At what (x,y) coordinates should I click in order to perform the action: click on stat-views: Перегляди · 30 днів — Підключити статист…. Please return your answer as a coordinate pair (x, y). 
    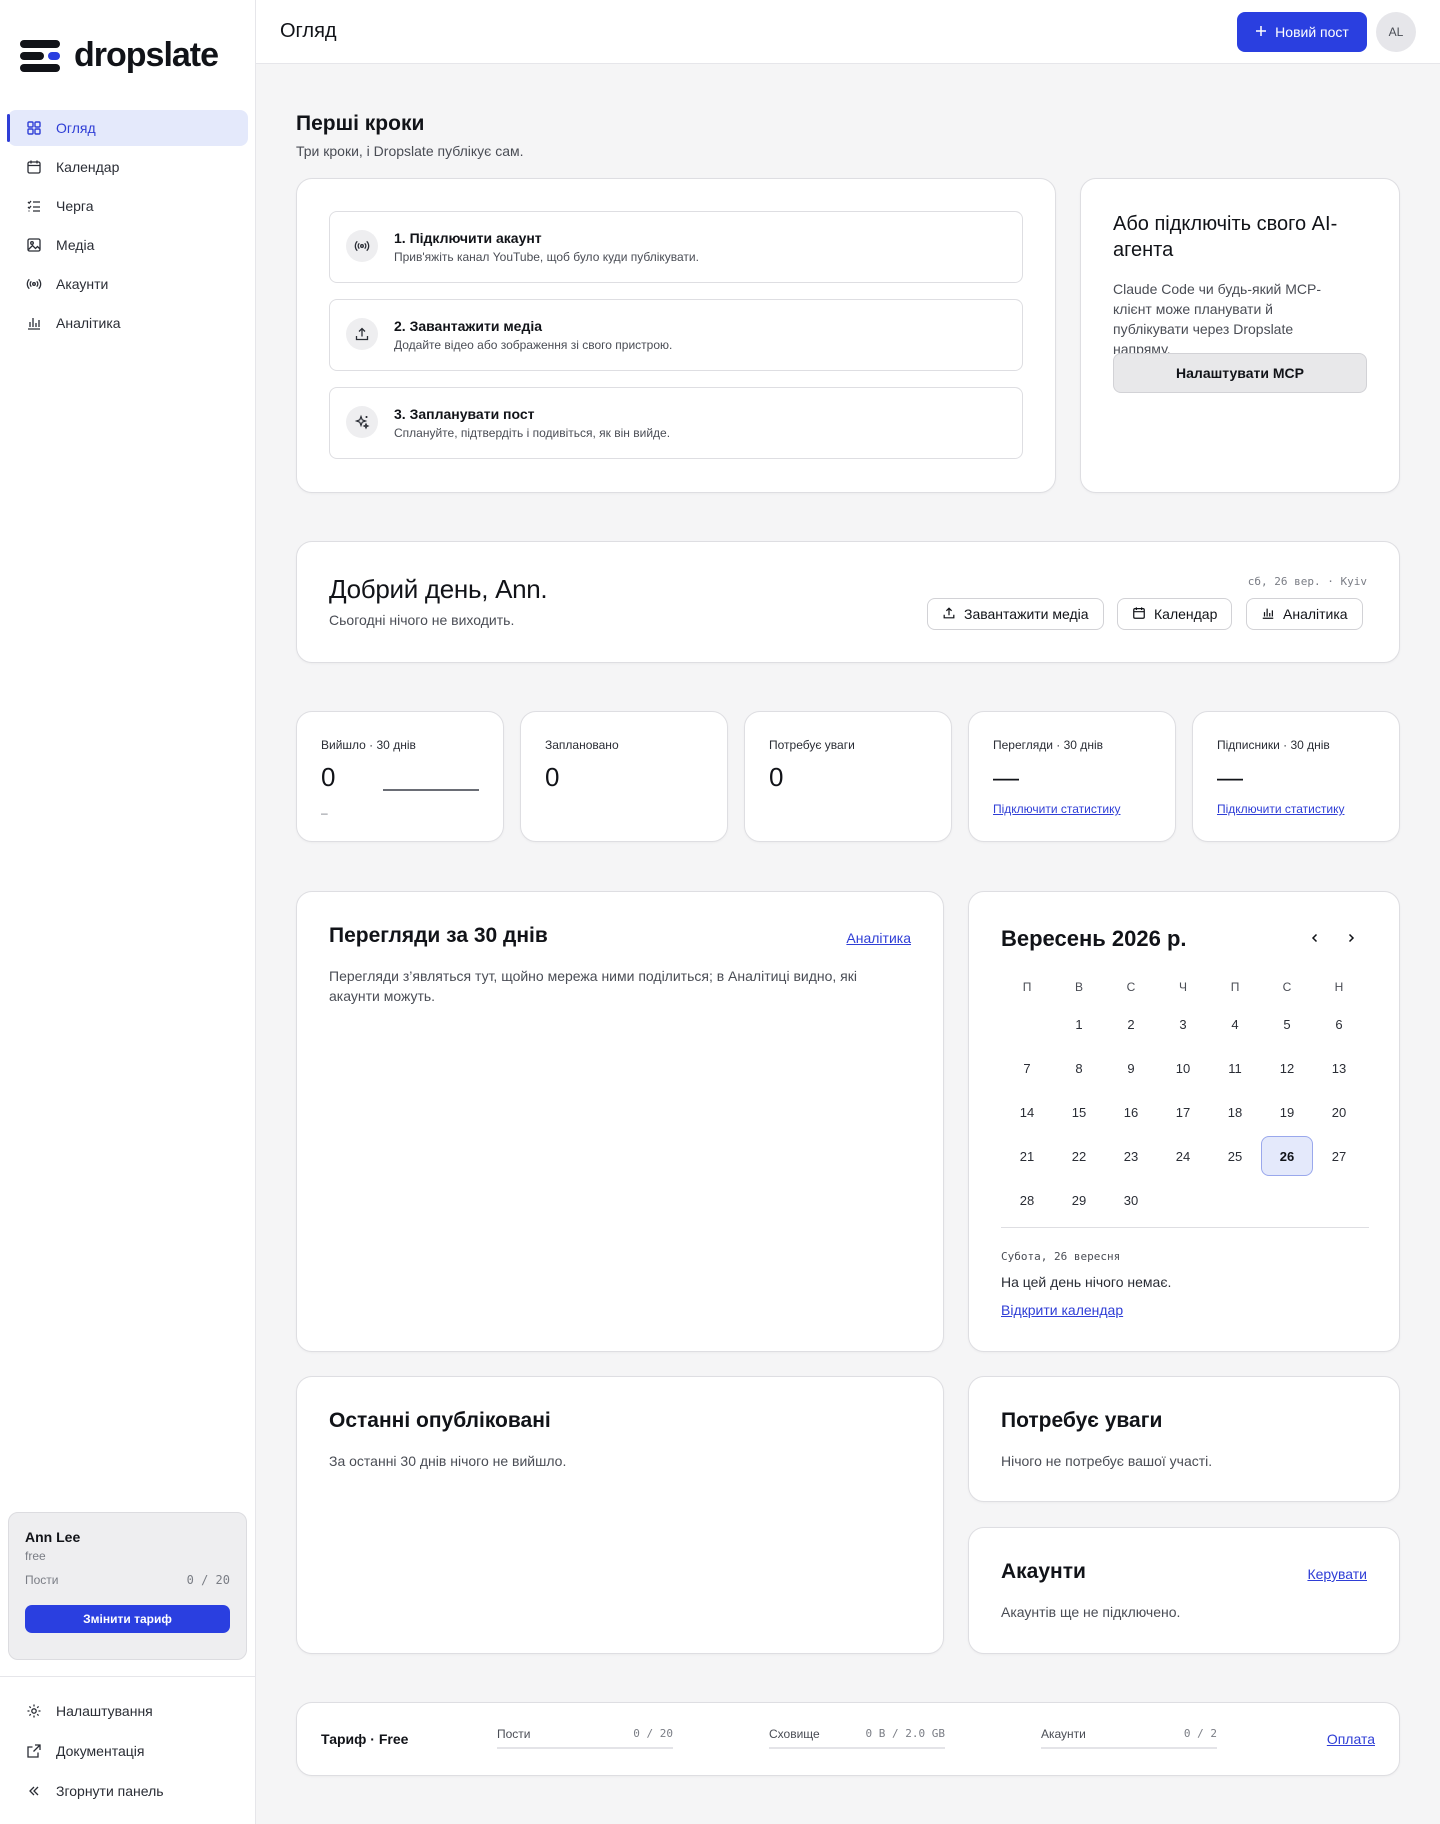
    Looking at the image, I should click on (1072, 776).